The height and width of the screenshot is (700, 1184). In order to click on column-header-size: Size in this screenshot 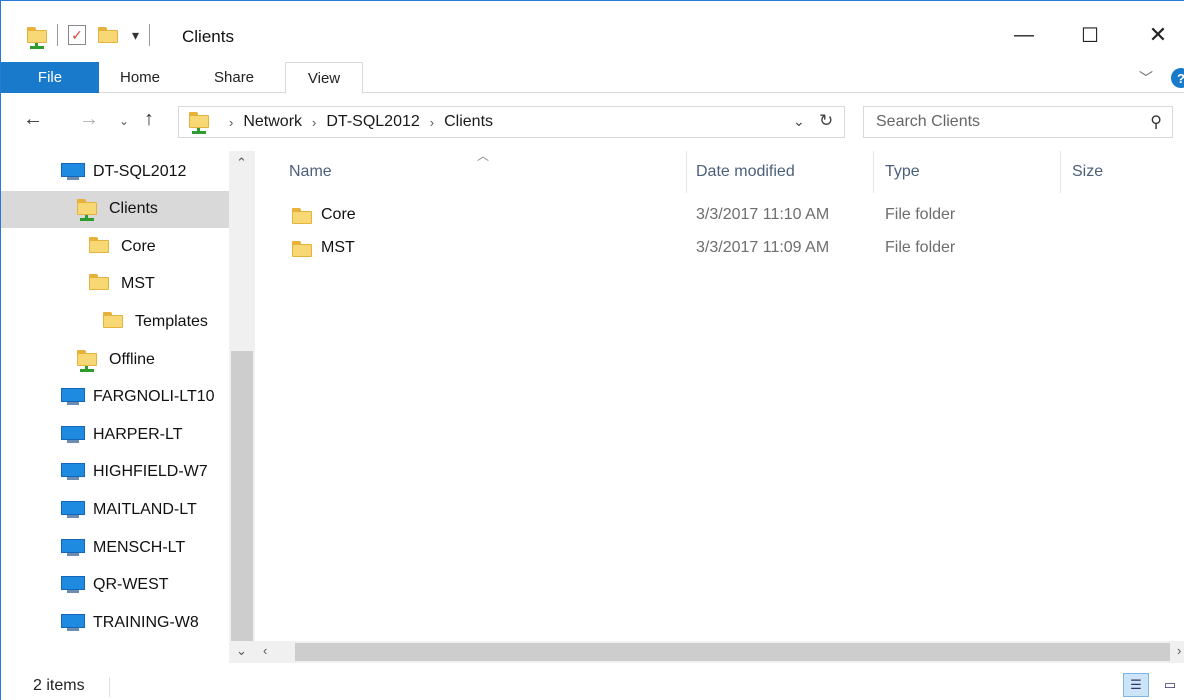, I will do `click(1127, 172)`.